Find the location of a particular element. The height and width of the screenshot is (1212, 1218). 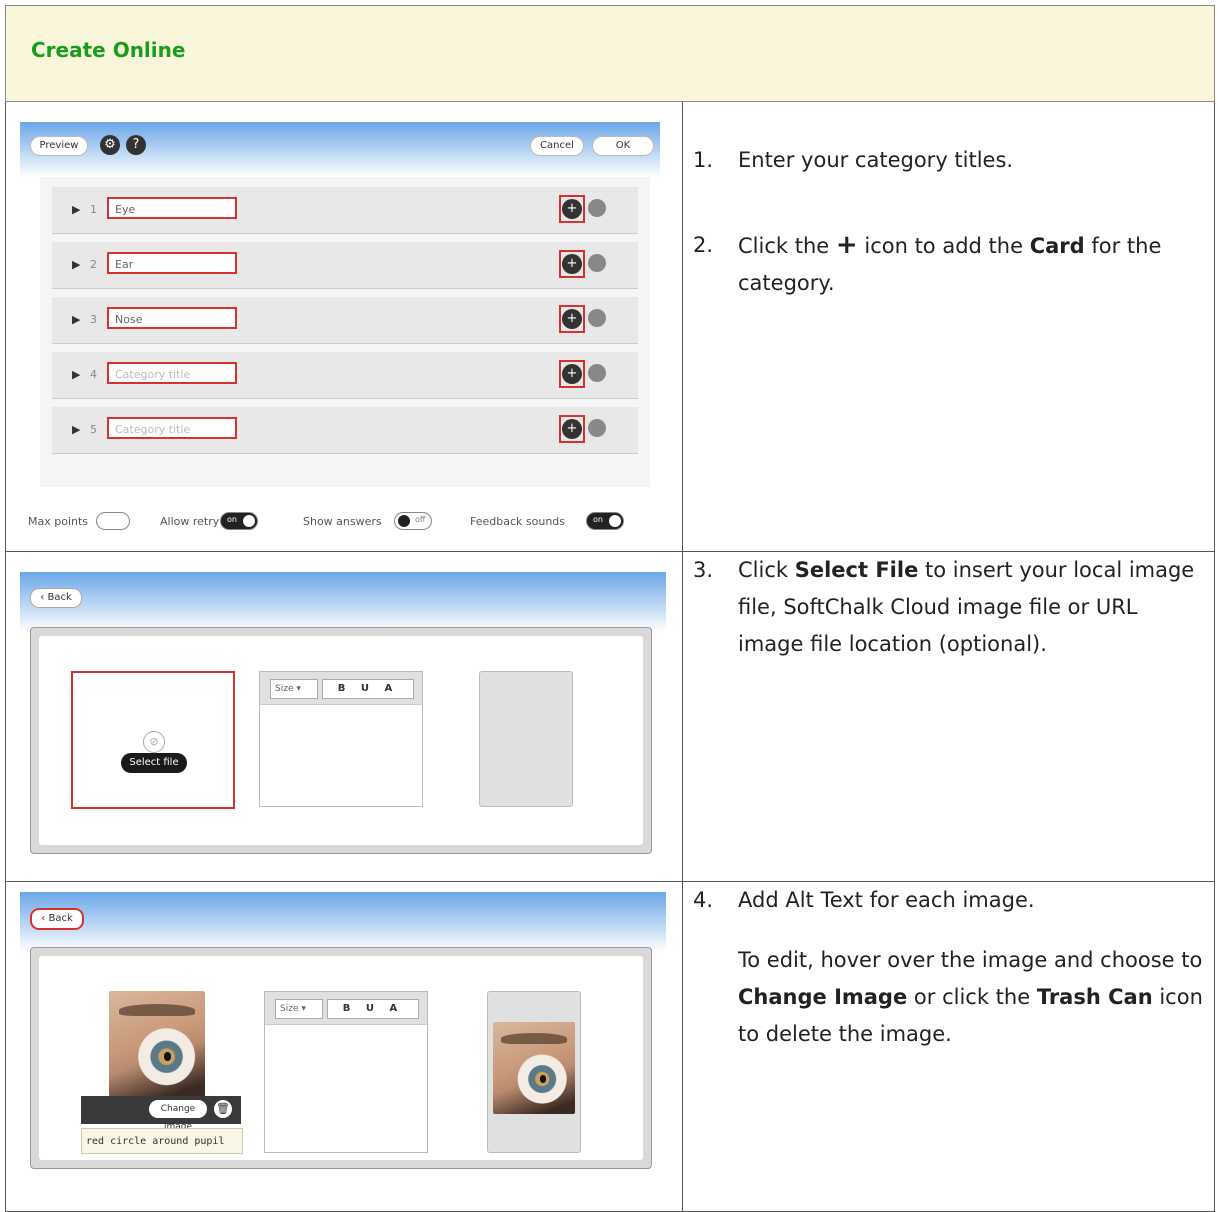

category-title-input: Ear is located at coordinates (172, 263).